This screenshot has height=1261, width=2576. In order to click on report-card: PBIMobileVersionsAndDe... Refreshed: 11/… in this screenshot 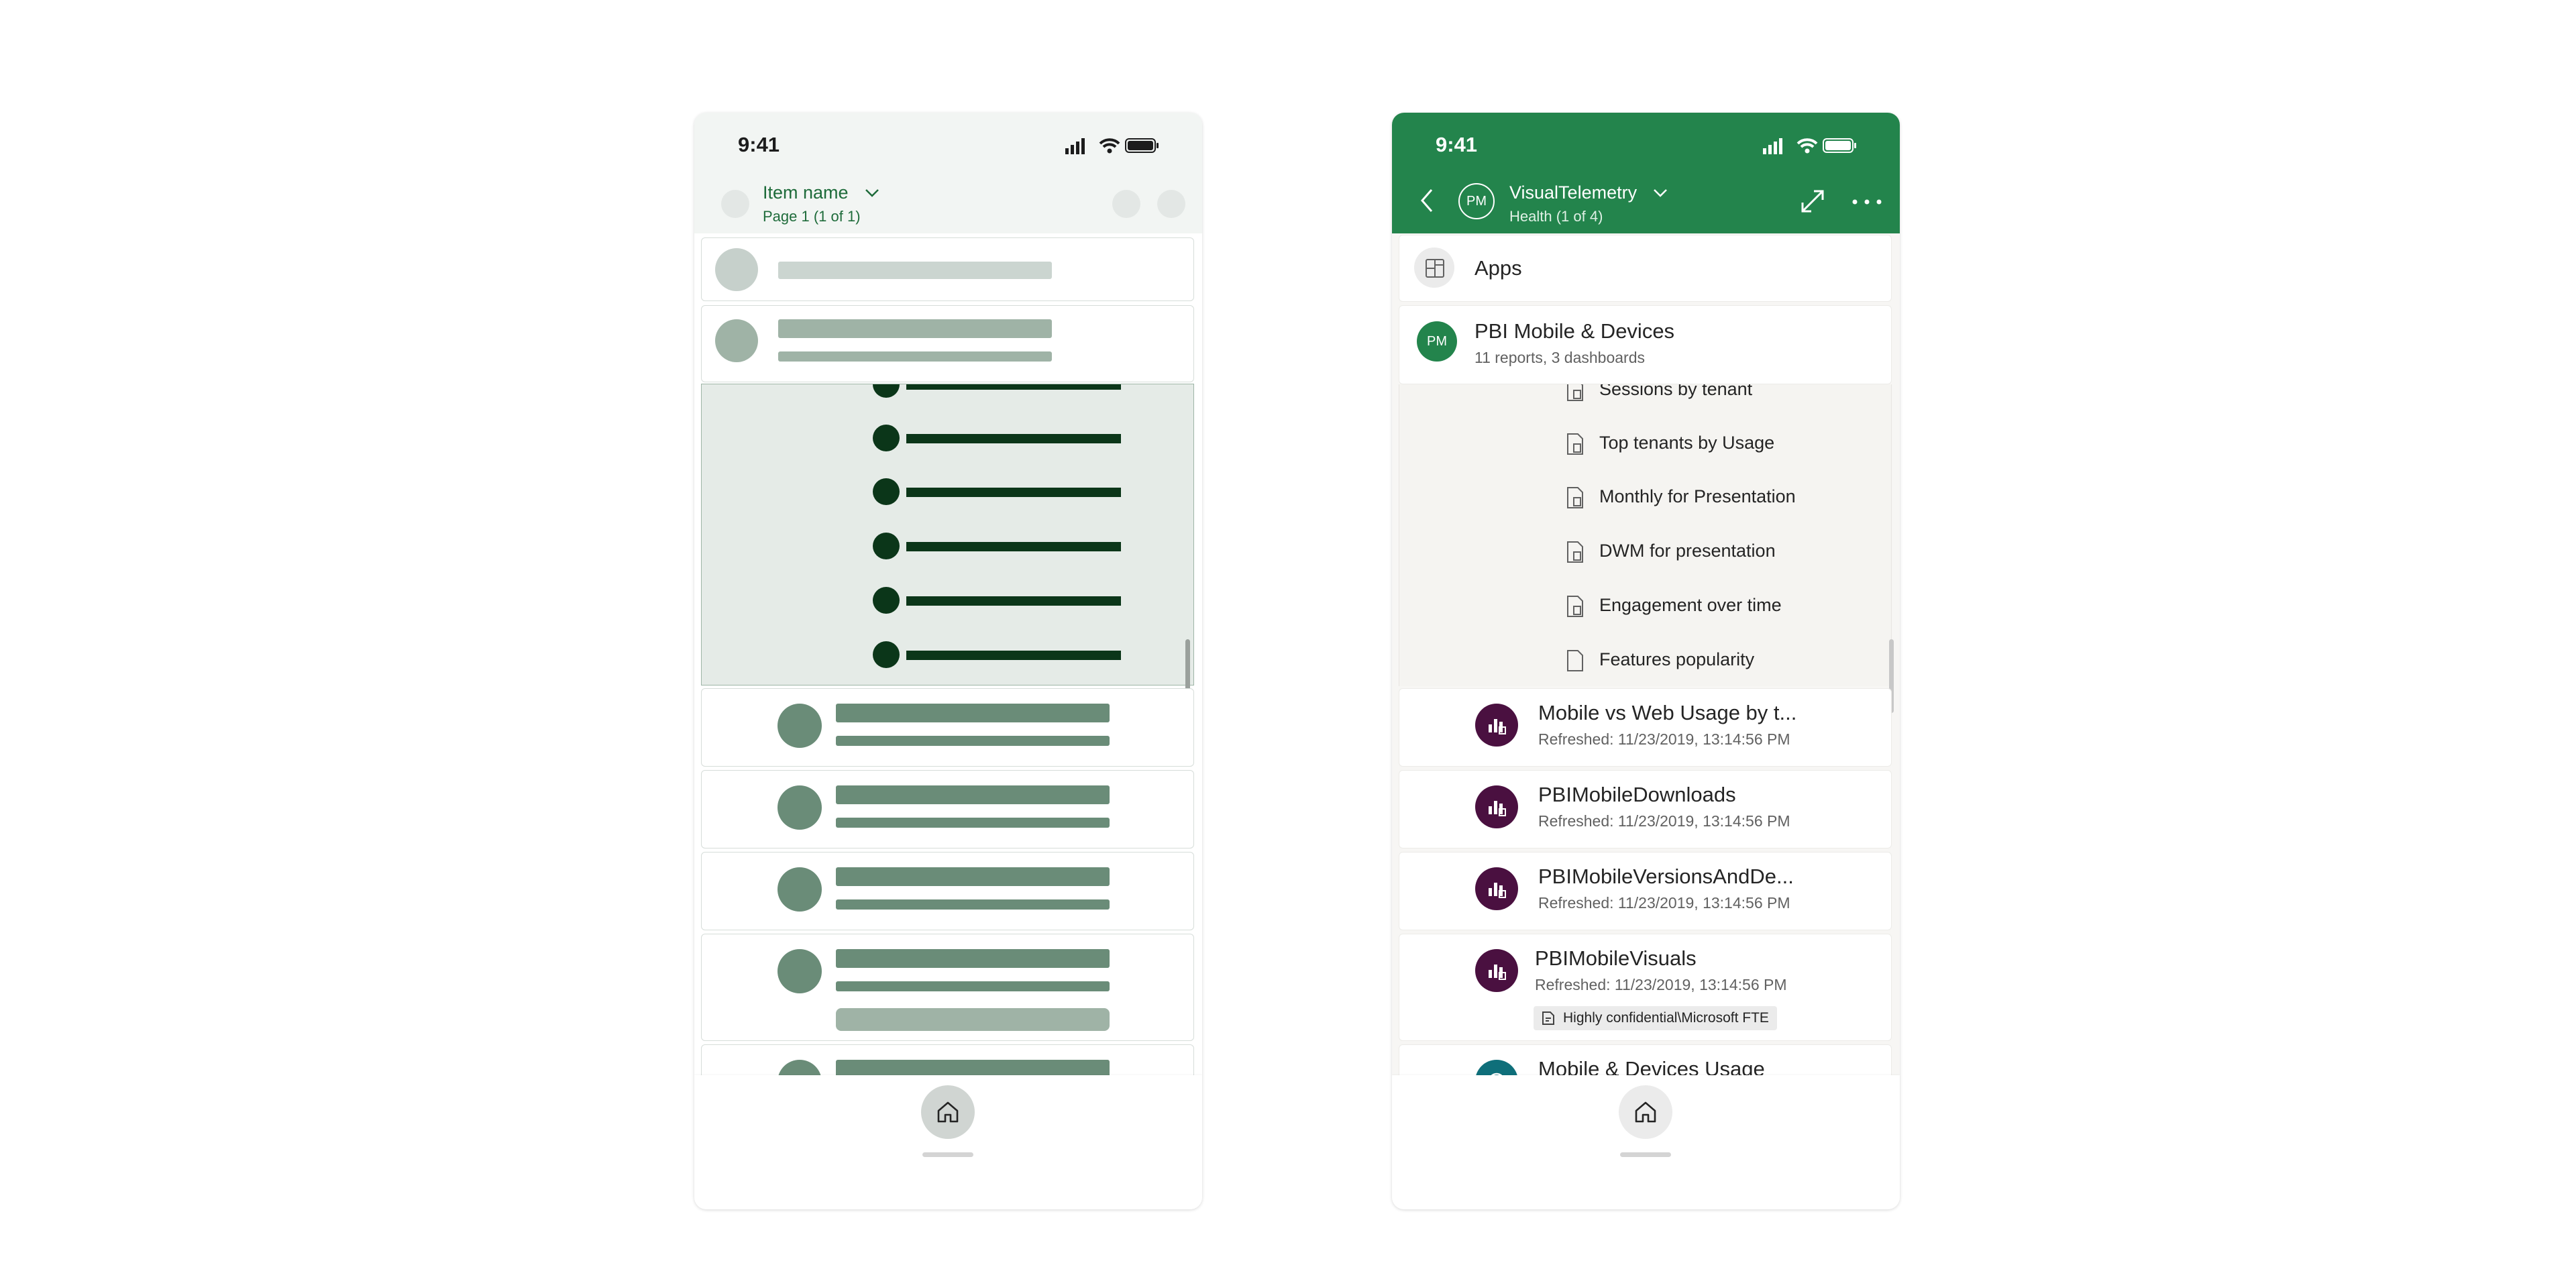, I will do `click(1645, 891)`.